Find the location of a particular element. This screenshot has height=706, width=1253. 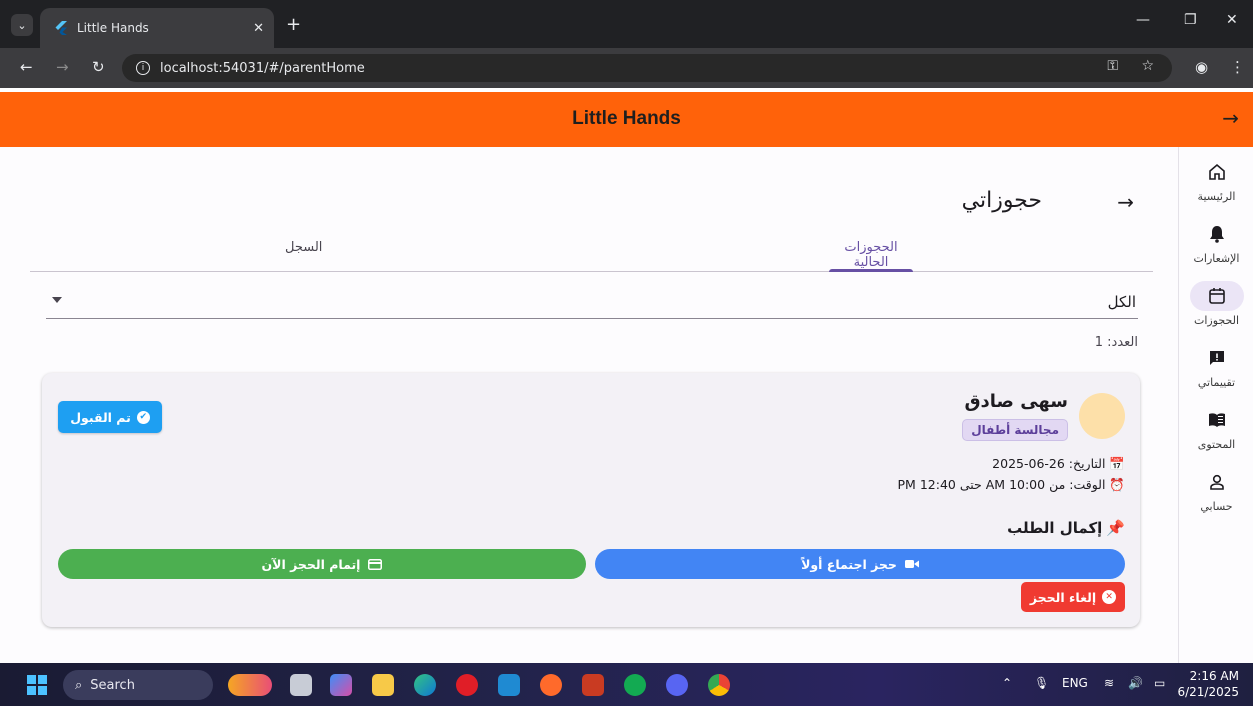

windows-taskbar: ⌕ Search ⌃ 🎙 ENG ≋ 🔊 ▭ 2:16 AM 6/21/2025 is located at coordinates (626, 684).